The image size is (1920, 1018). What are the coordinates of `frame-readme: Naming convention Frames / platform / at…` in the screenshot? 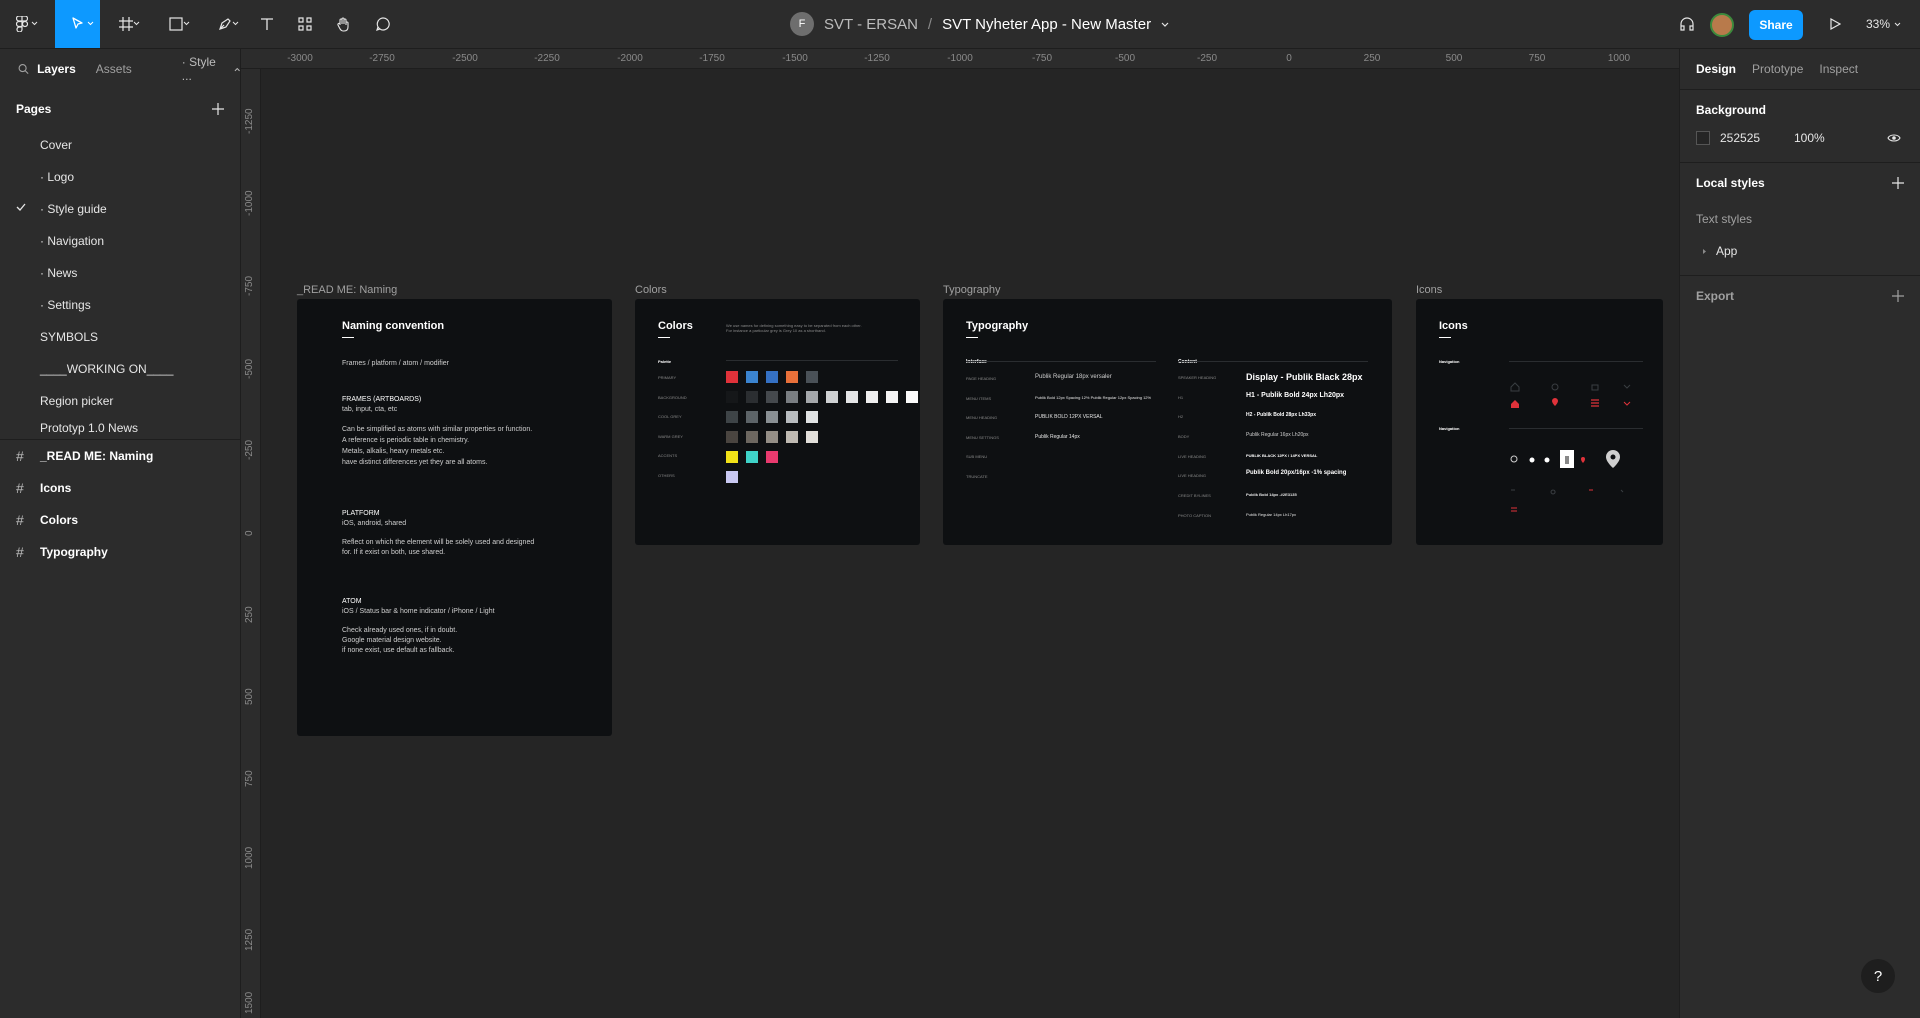 It's located at (454, 517).